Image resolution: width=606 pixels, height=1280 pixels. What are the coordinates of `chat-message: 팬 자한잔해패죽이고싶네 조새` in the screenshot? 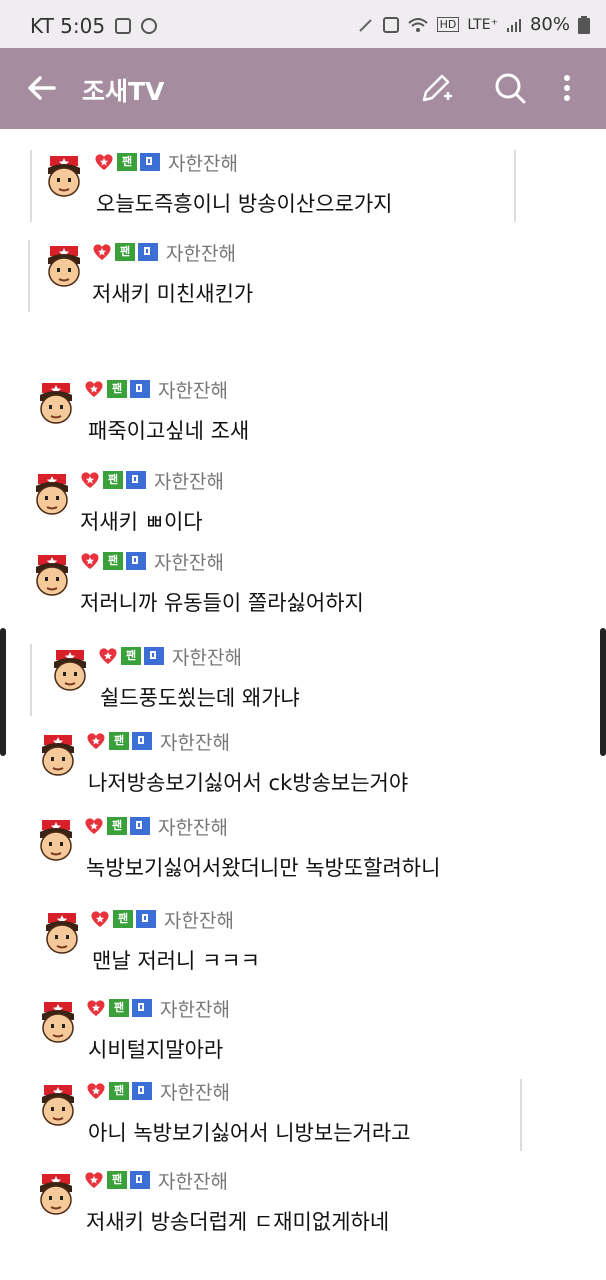 It's located at (303, 417).